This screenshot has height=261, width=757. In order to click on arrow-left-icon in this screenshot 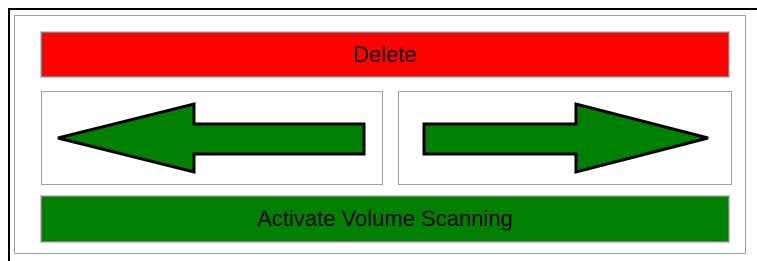, I will do `click(211, 138)`.